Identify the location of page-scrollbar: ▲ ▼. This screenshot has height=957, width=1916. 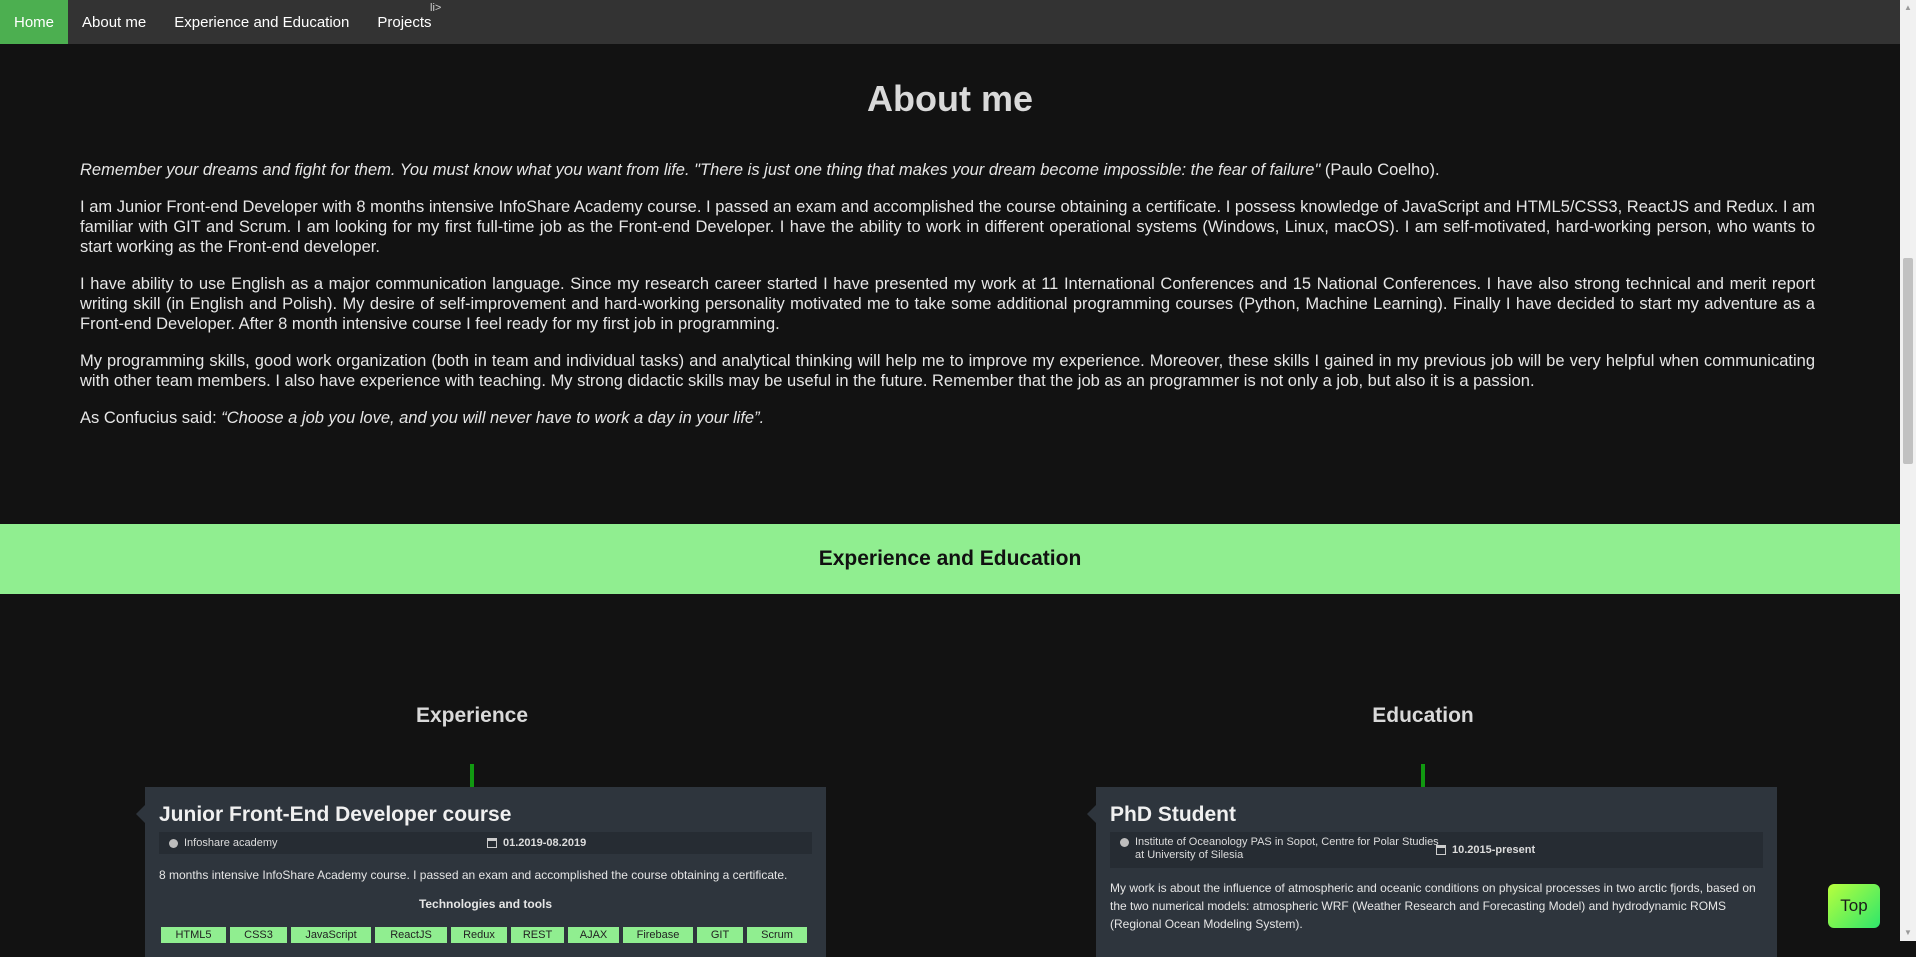
(1908, 470).